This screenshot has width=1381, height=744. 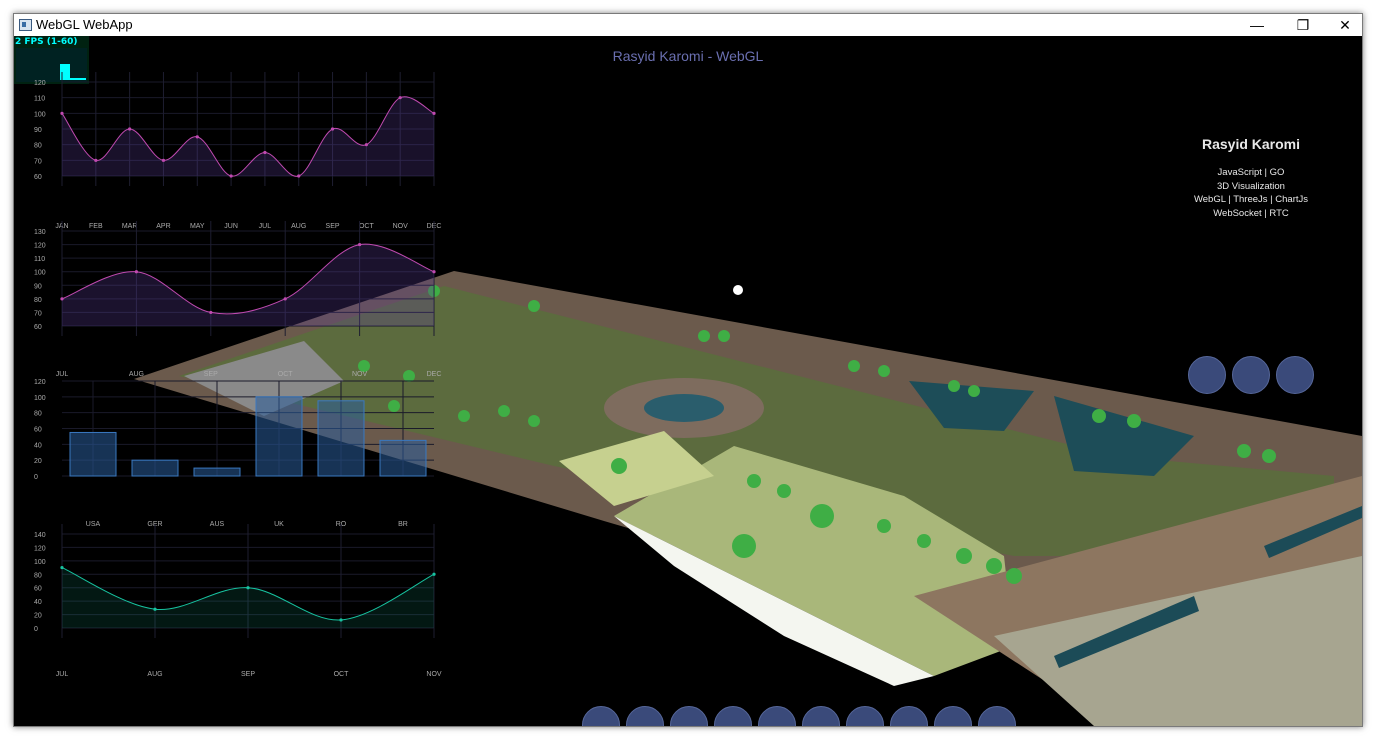 What do you see at coordinates (217, 524) in the screenshot?
I see `x-tick-label: AUS` at bounding box center [217, 524].